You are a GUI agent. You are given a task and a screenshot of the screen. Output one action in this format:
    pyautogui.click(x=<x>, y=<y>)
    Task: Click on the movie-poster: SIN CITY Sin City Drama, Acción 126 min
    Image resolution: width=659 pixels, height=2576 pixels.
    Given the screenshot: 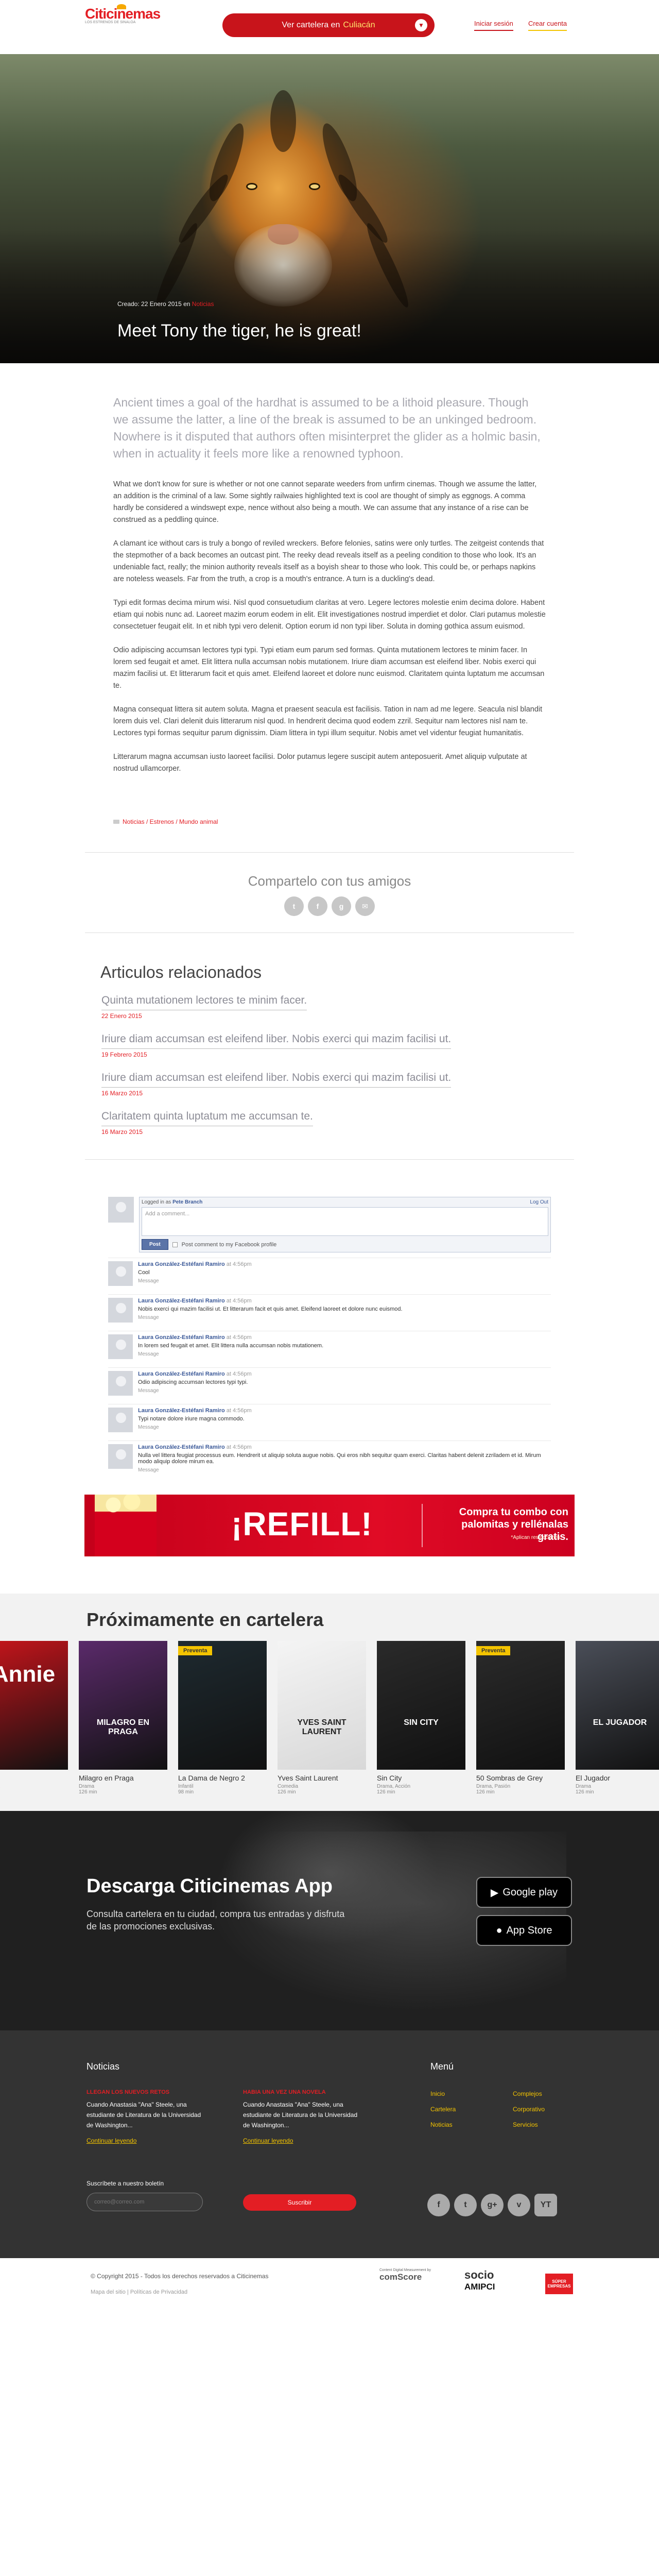 What is the action you would take?
    pyautogui.click(x=421, y=1718)
    